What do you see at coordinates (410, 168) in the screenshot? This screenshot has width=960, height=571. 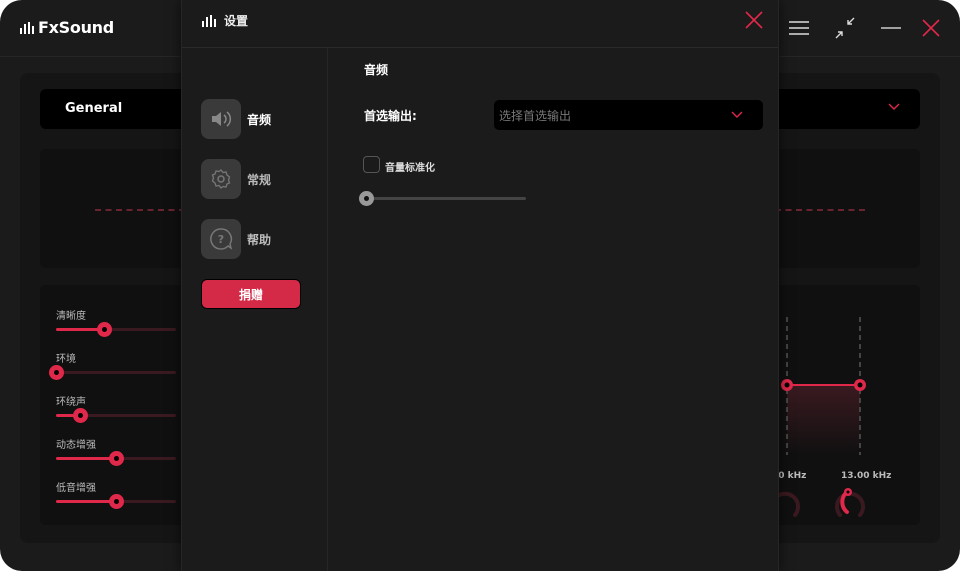 I see `normalize-label: 音量标准化` at bounding box center [410, 168].